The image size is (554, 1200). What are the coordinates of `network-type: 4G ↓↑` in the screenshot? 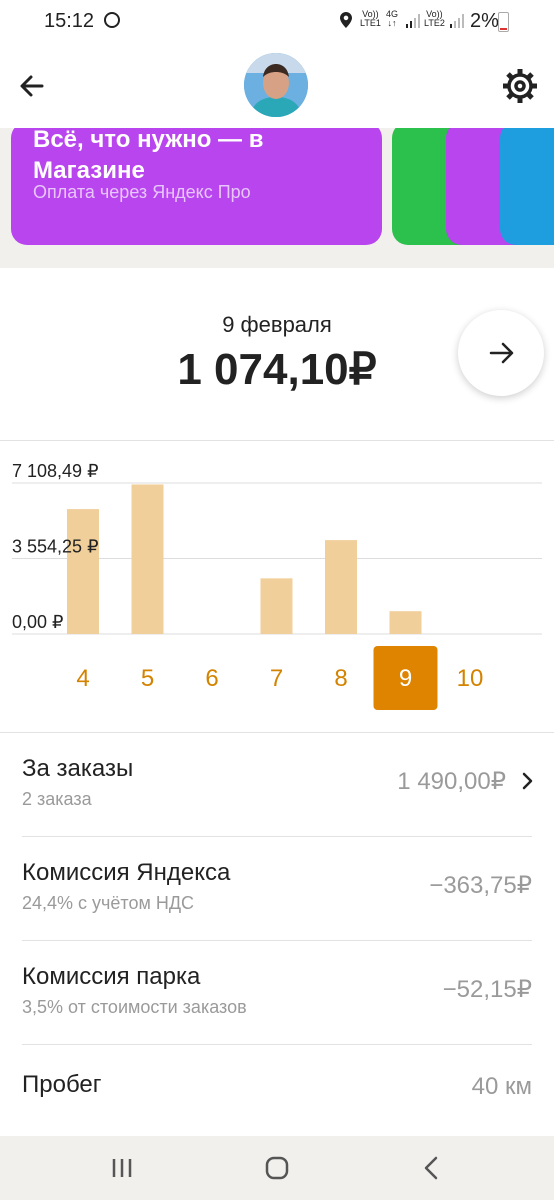 It's located at (392, 19).